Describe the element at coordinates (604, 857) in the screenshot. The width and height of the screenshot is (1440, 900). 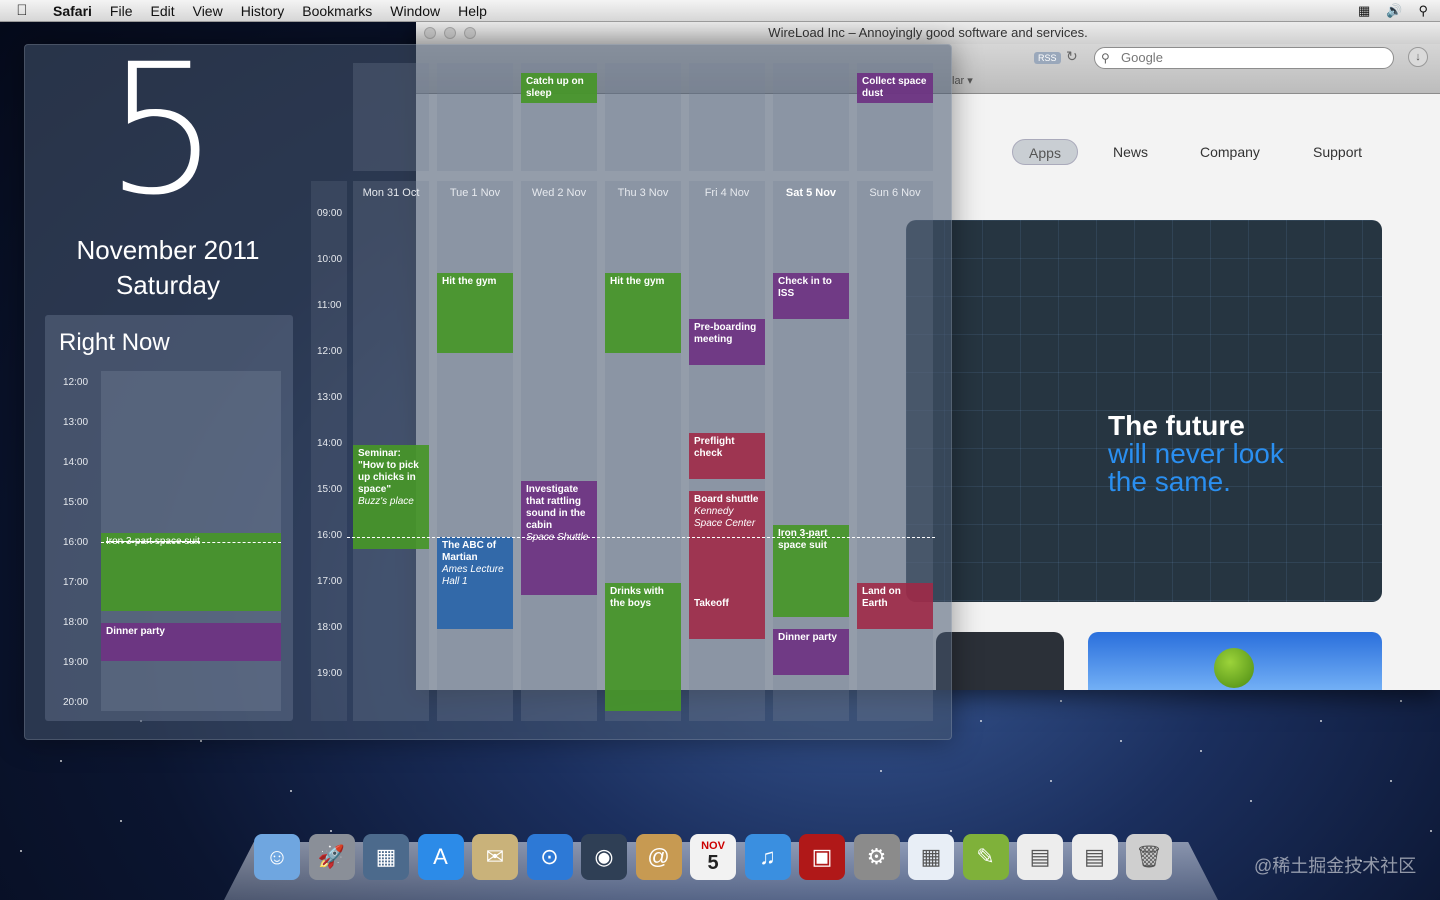
I see `facetime-icon: ◉` at that location.